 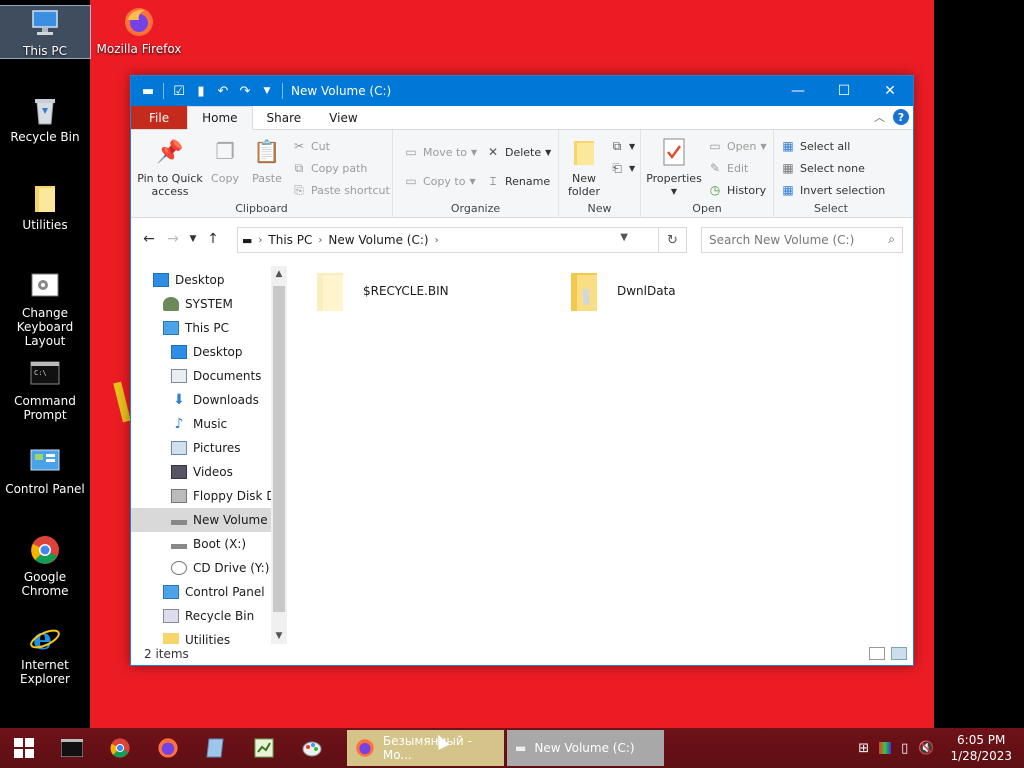 What do you see at coordinates (329, 168) in the screenshot?
I see `copy-path-button: ⧉ Copy path` at bounding box center [329, 168].